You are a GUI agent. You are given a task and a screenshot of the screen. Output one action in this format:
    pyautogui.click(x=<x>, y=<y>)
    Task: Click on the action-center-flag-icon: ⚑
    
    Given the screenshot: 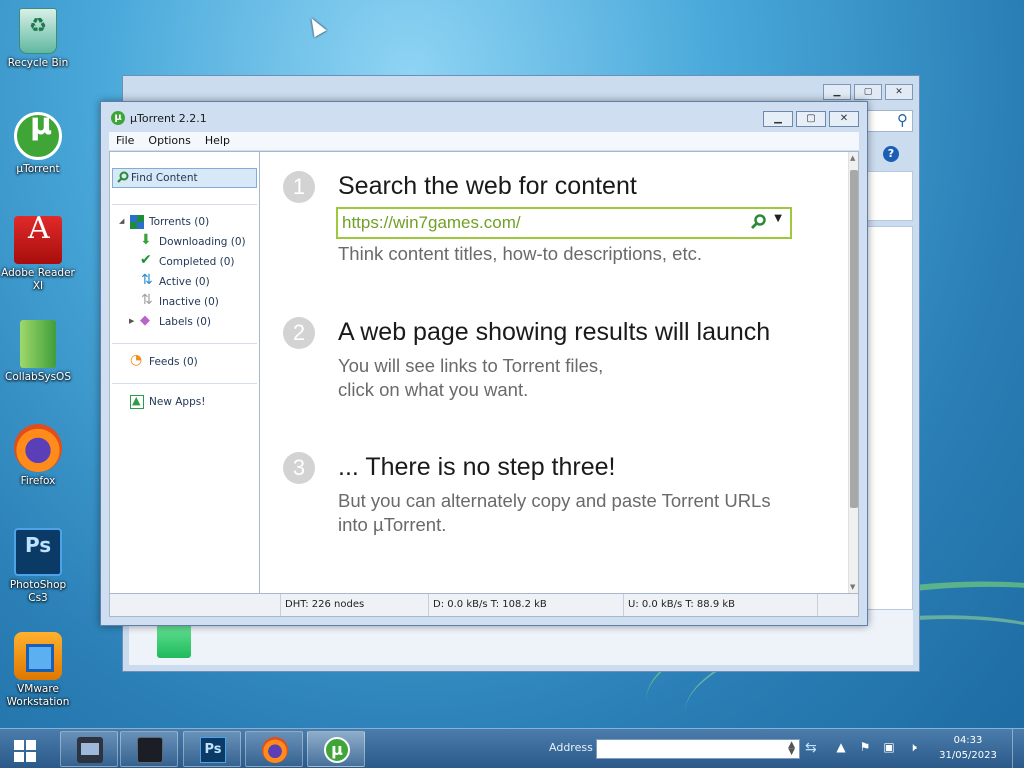 What is the action you would take?
    pyautogui.click(x=865, y=747)
    